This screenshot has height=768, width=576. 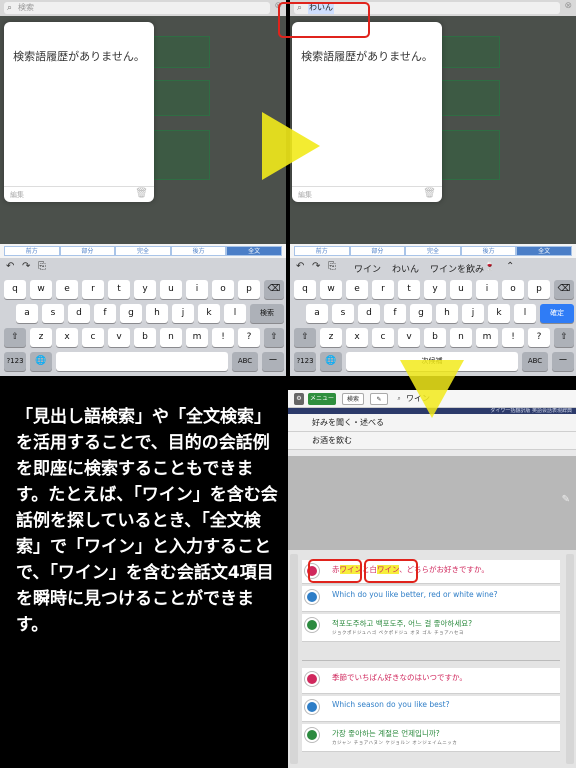 I want to click on key: n, so click(x=171, y=337).